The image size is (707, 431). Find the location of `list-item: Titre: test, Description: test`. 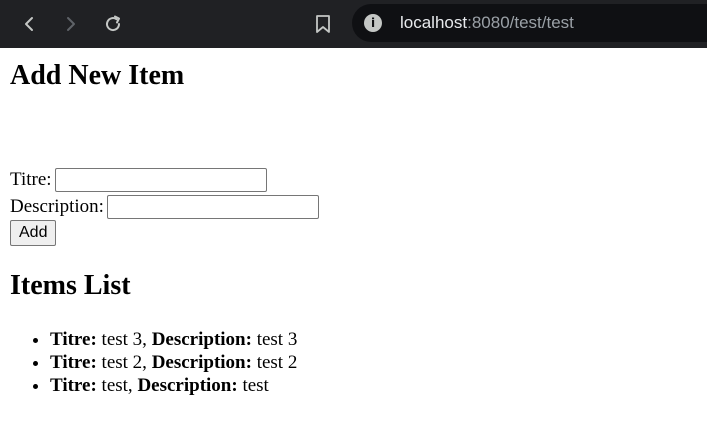

list-item: Titre: test, Description: test is located at coordinates (173, 385).